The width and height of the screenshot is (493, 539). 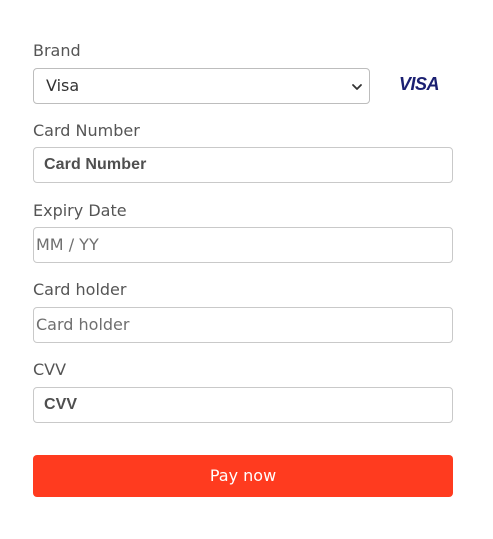 I want to click on cvv-label: CVV, so click(x=50, y=369).